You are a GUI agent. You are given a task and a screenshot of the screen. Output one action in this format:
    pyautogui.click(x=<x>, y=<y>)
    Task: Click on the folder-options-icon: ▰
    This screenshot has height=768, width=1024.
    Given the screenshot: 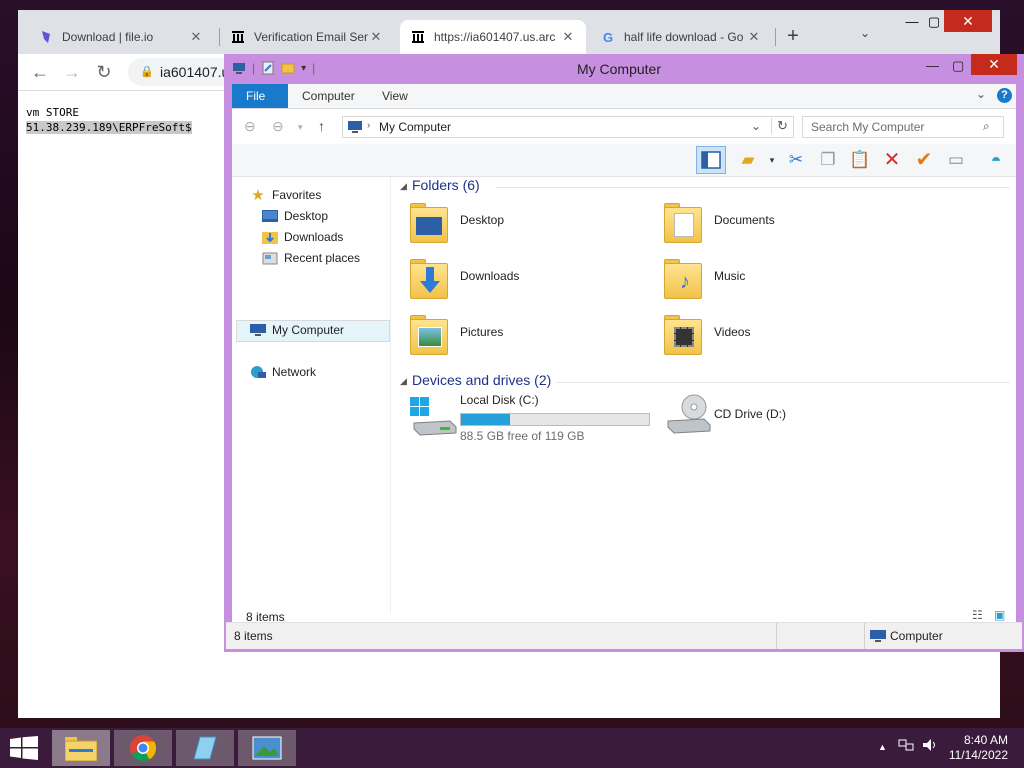 What is the action you would take?
    pyautogui.click(x=748, y=160)
    